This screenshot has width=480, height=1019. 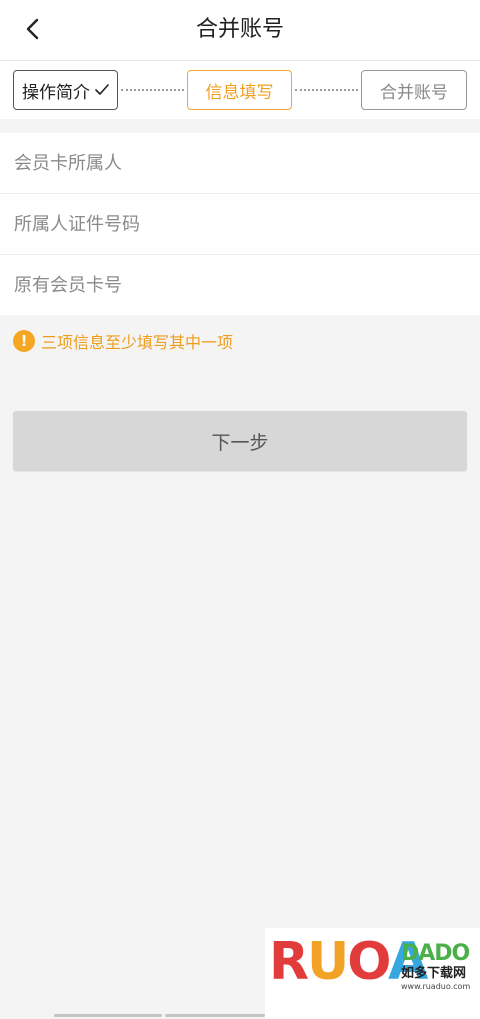 I want to click on step-merge-account: 合并账号, so click(x=414, y=90).